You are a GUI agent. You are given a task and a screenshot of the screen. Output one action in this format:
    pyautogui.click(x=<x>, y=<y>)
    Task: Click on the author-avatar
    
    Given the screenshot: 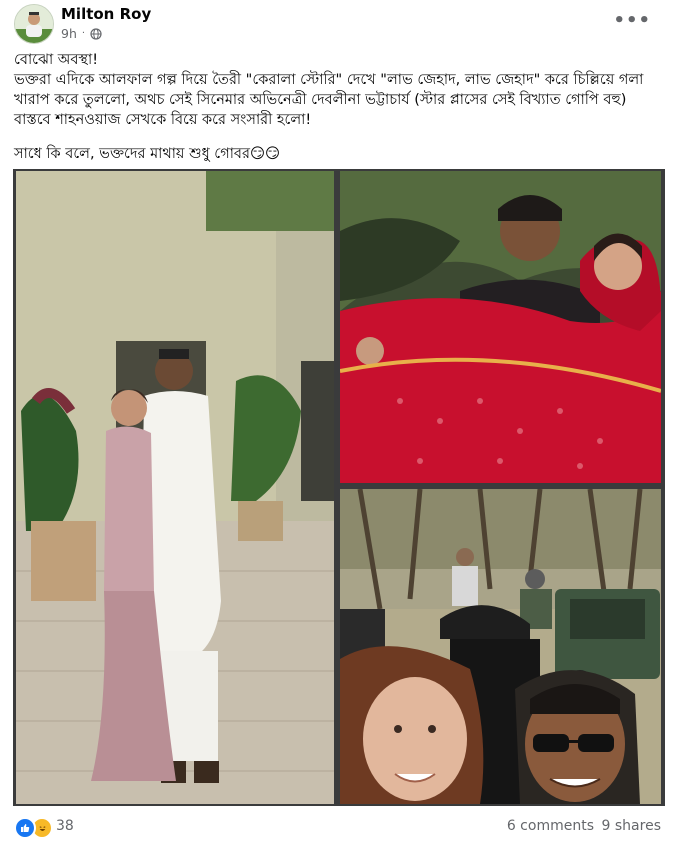 What is the action you would take?
    pyautogui.click(x=34, y=24)
    